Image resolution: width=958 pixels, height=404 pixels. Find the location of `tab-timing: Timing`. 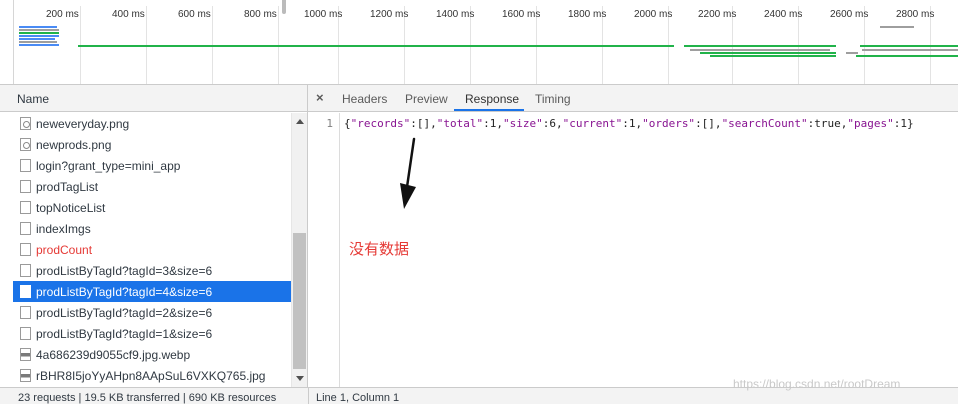

tab-timing: Timing is located at coordinates (553, 99).